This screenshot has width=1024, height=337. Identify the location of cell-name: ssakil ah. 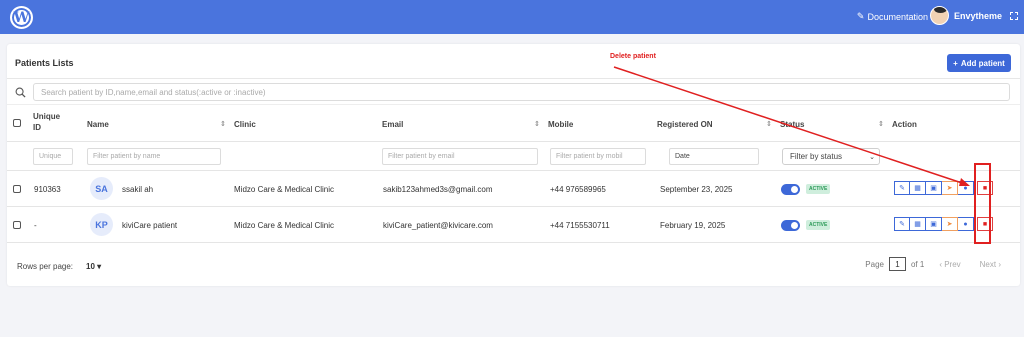
(138, 189).